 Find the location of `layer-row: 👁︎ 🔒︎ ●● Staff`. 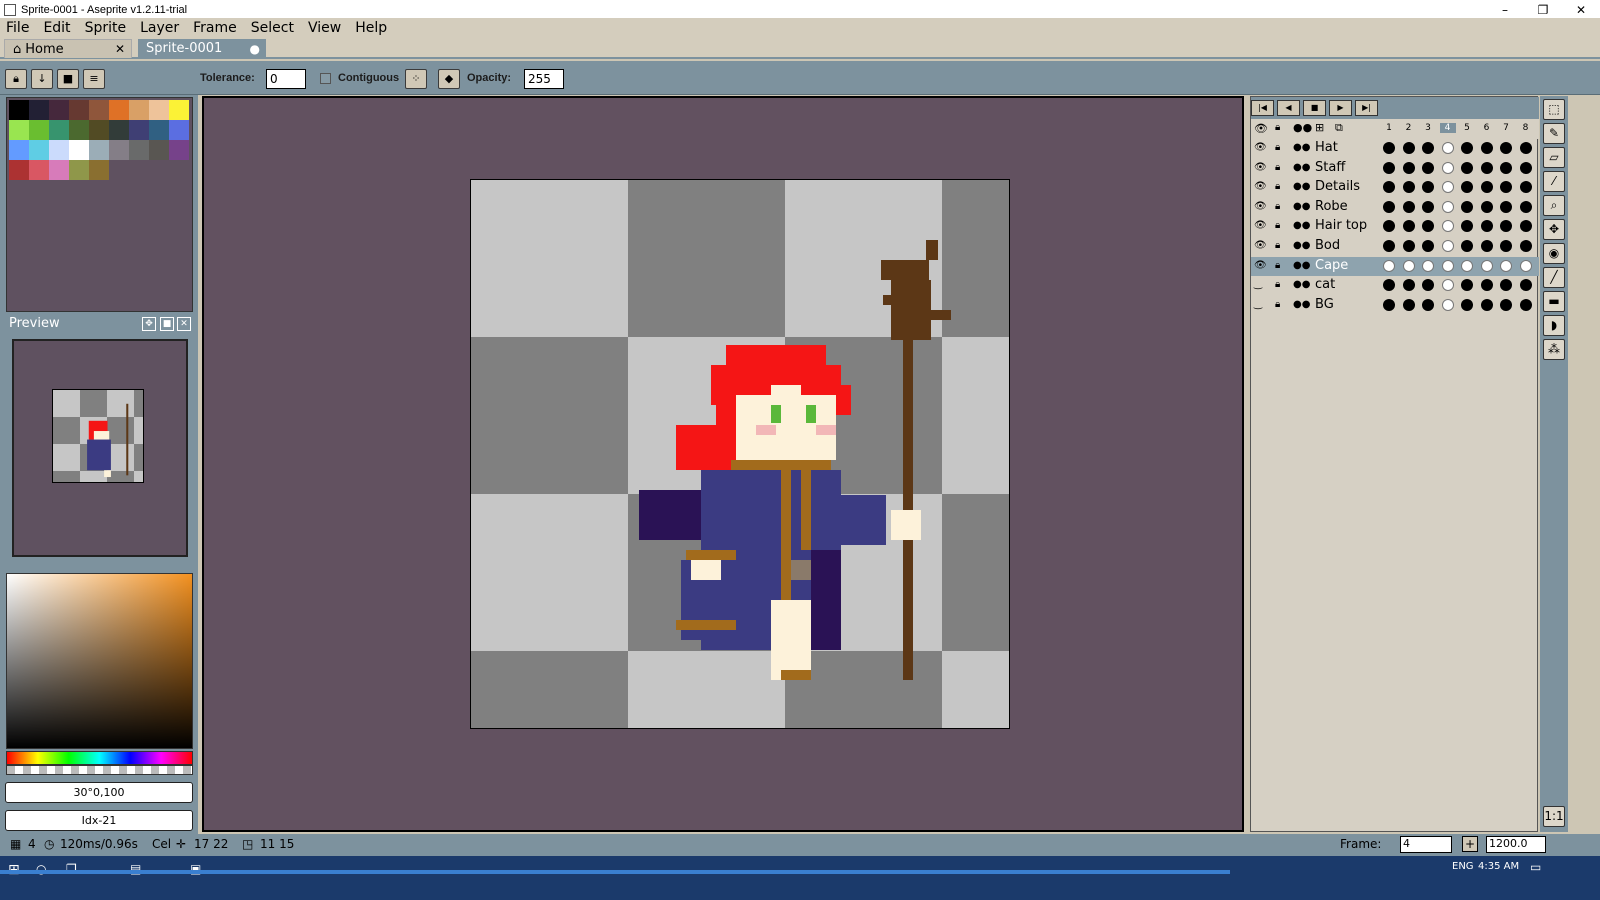

layer-row: 👁︎ 🔒︎ ●● Staff is located at coordinates (1395, 168).